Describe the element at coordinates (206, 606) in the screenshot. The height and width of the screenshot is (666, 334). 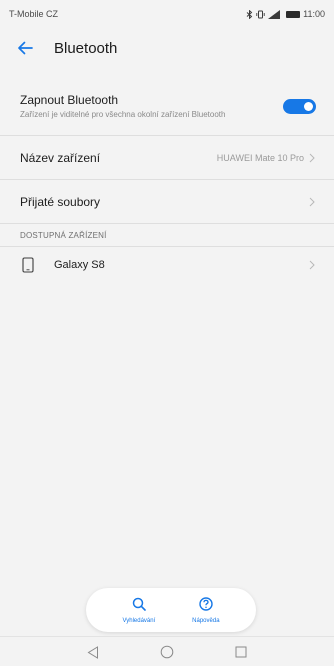
I see `help-icon` at that location.